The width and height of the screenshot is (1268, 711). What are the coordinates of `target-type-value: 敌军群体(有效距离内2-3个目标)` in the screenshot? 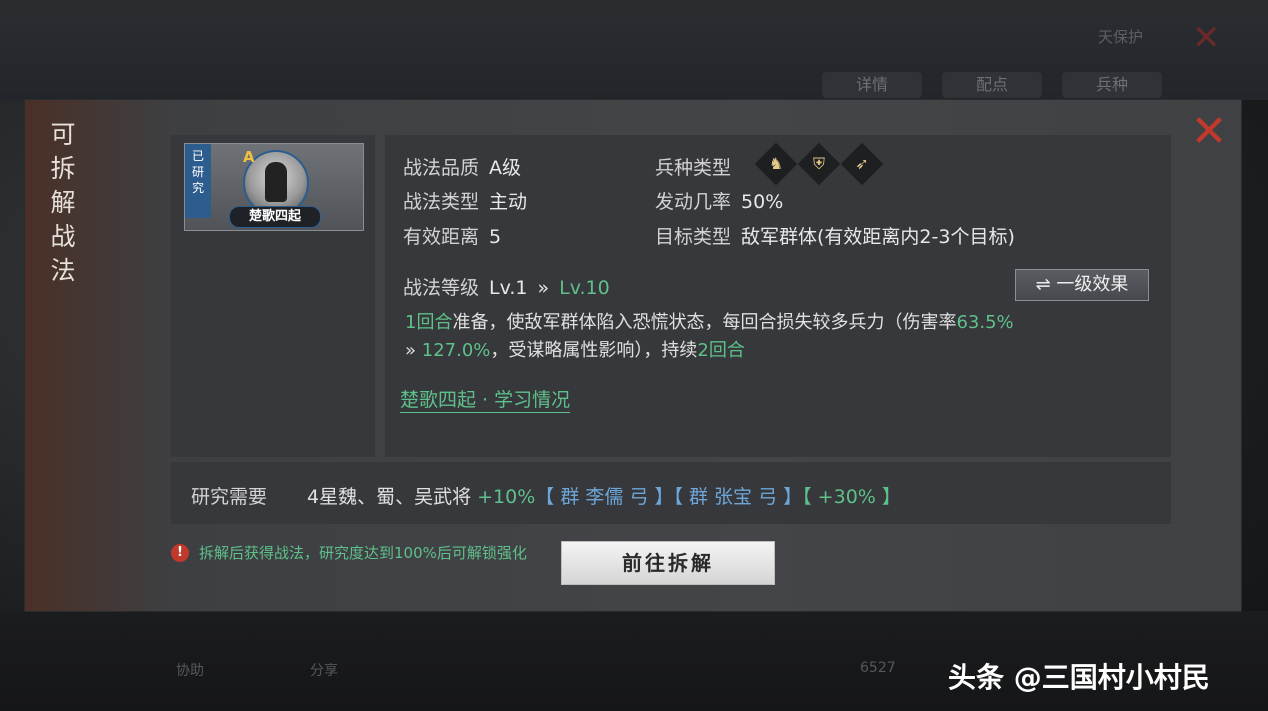 It's located at (878, 237).